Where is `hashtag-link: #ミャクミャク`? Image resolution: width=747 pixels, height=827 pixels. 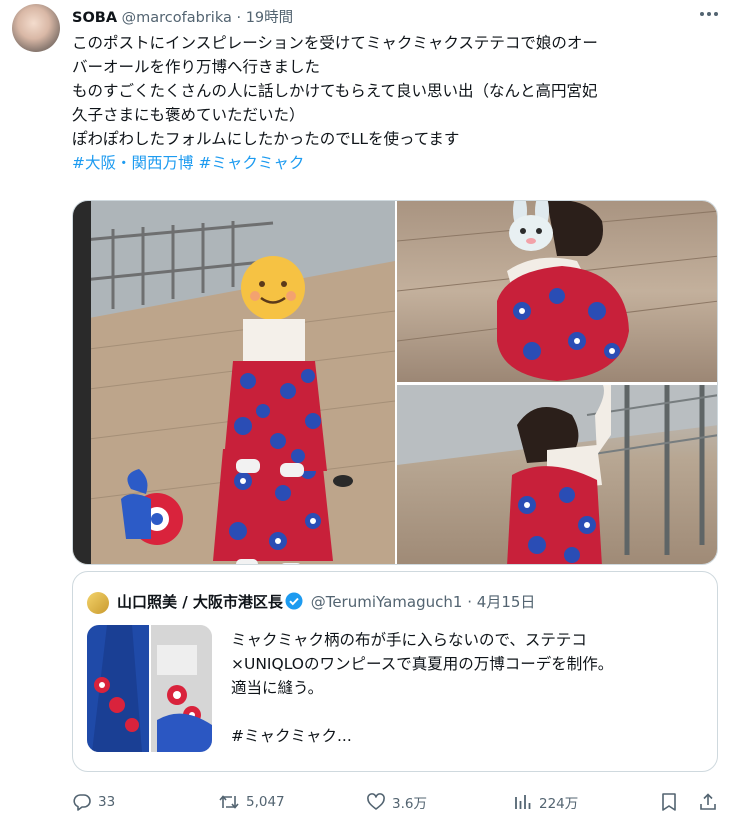
hashtag-link: #ミャクミャク is located at coordinates (251, 163).